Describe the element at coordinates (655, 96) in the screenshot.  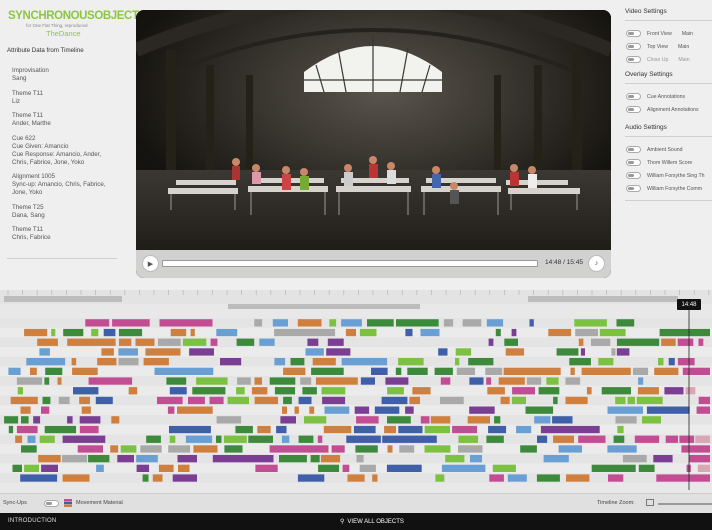
I see `overlay-setting-row: Cue Annotations` at that location.